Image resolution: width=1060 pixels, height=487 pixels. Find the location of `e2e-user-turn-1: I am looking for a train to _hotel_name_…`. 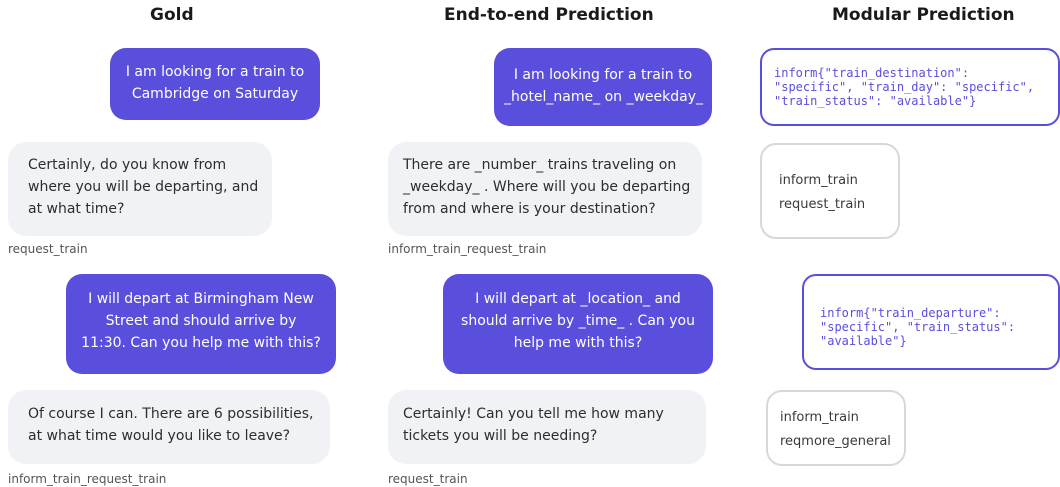

e2e-user-turn-1: I am looking for a train to _hotel_name_… is located at coordinates (603, 87).